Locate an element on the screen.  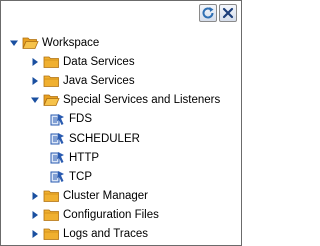
tree-node-label: Cluster Manager is located at coordinates (106, 196).